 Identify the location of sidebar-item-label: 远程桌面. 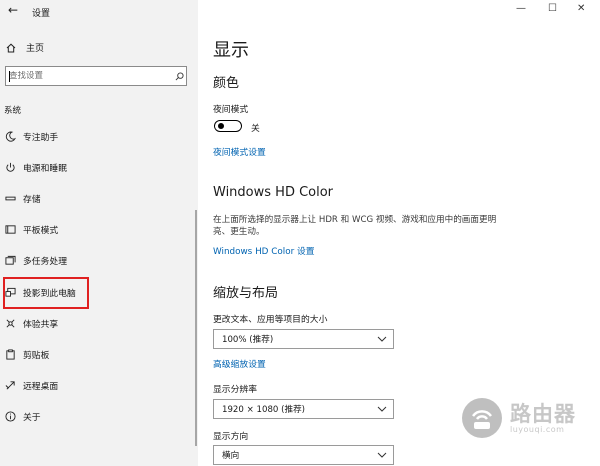
(41, 387).